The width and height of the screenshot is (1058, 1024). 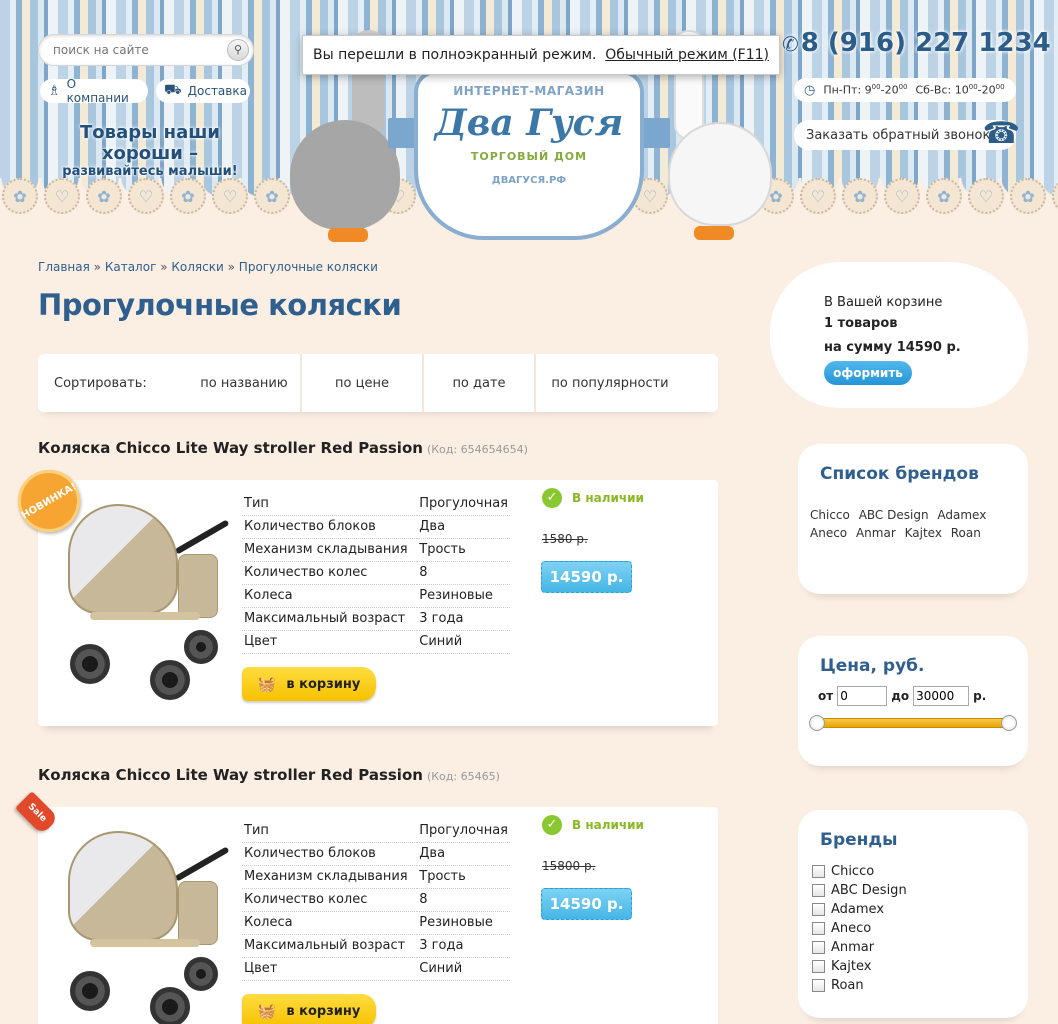 I want to click on slogan-line2: развивайтесь малыши!, so click(x=150, y=171).